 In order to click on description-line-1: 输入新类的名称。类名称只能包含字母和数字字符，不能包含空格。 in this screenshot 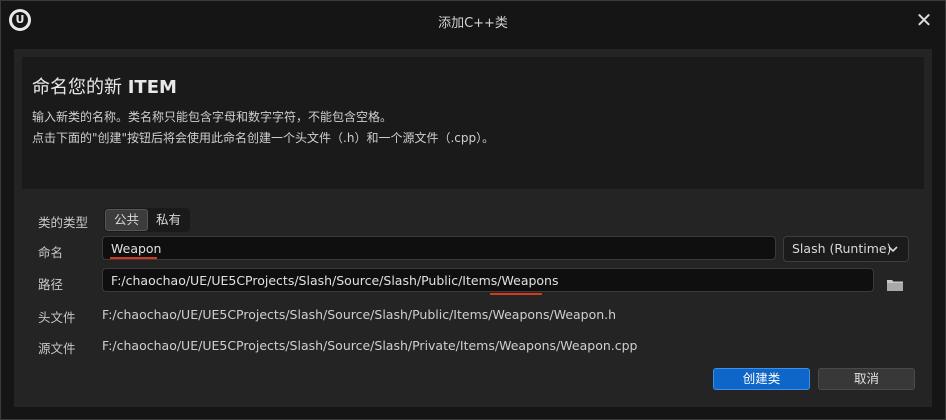, I will do `click(212, 117)`.